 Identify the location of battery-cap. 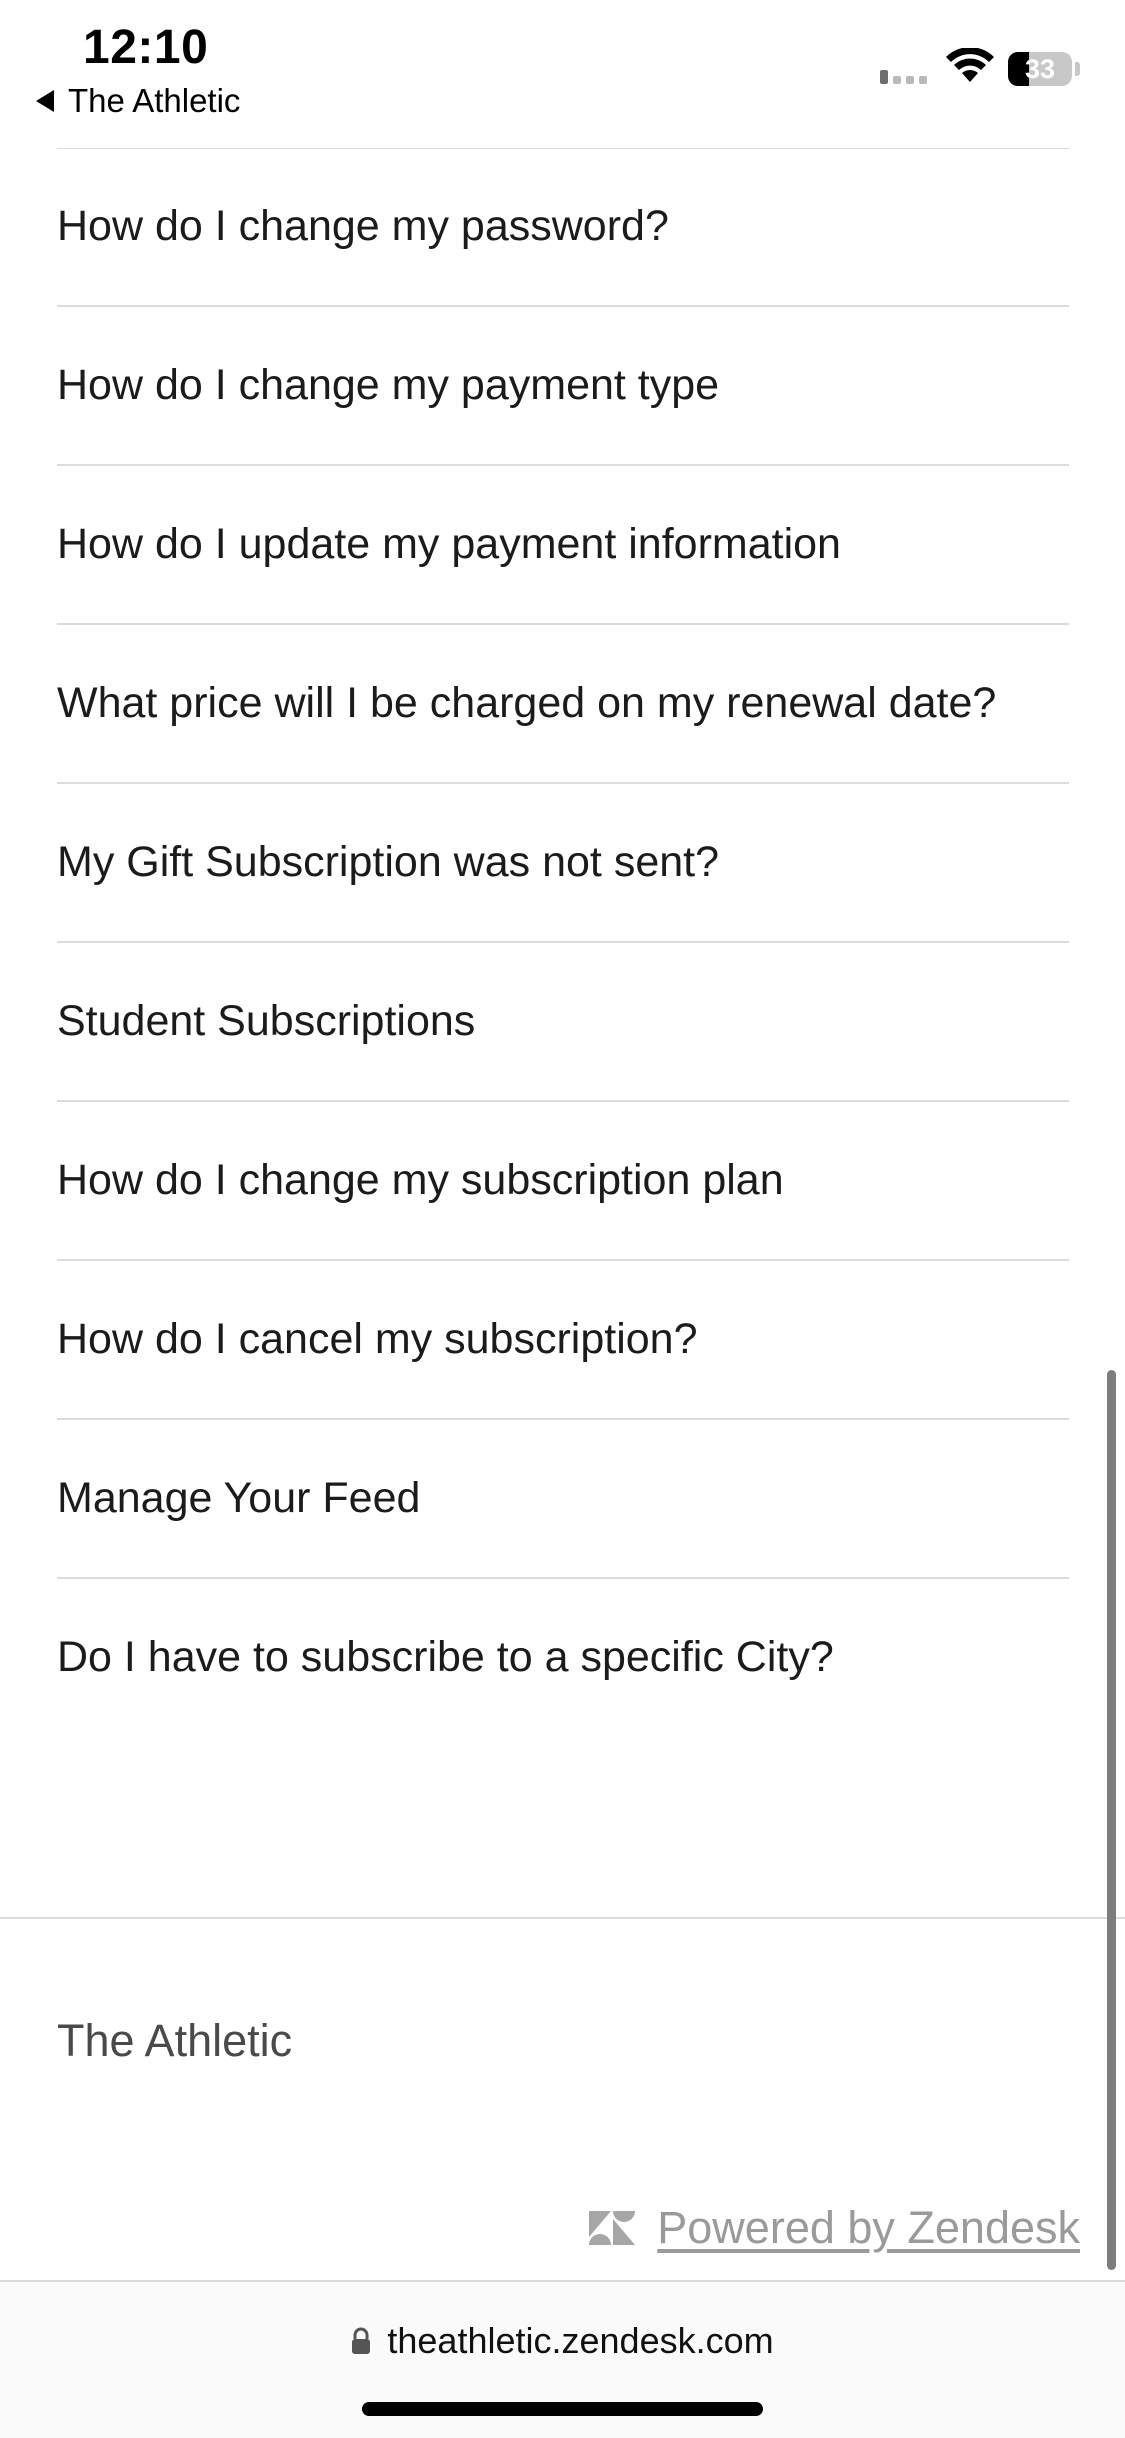
(1077, 69).